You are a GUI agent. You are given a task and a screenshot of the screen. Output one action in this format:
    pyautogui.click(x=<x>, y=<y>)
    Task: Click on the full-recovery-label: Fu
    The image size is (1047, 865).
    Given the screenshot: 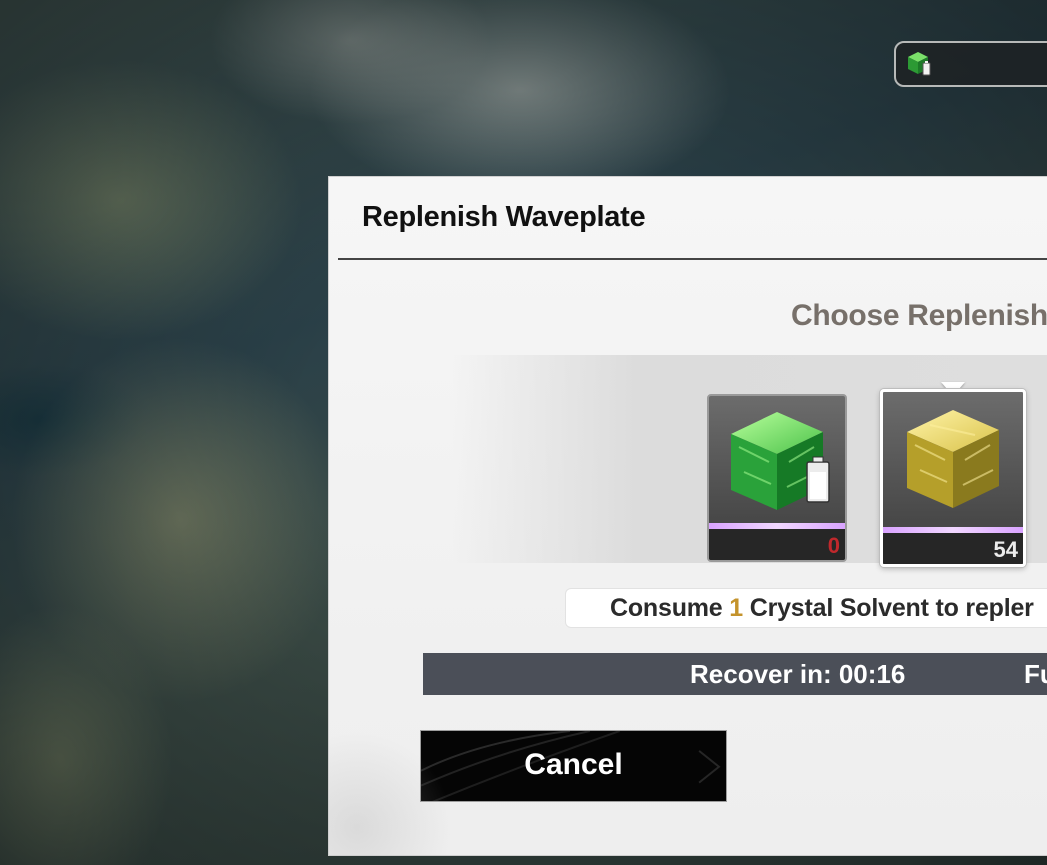 What is the action you would take?
    pyautogui.click(x=1035, y=674)
    